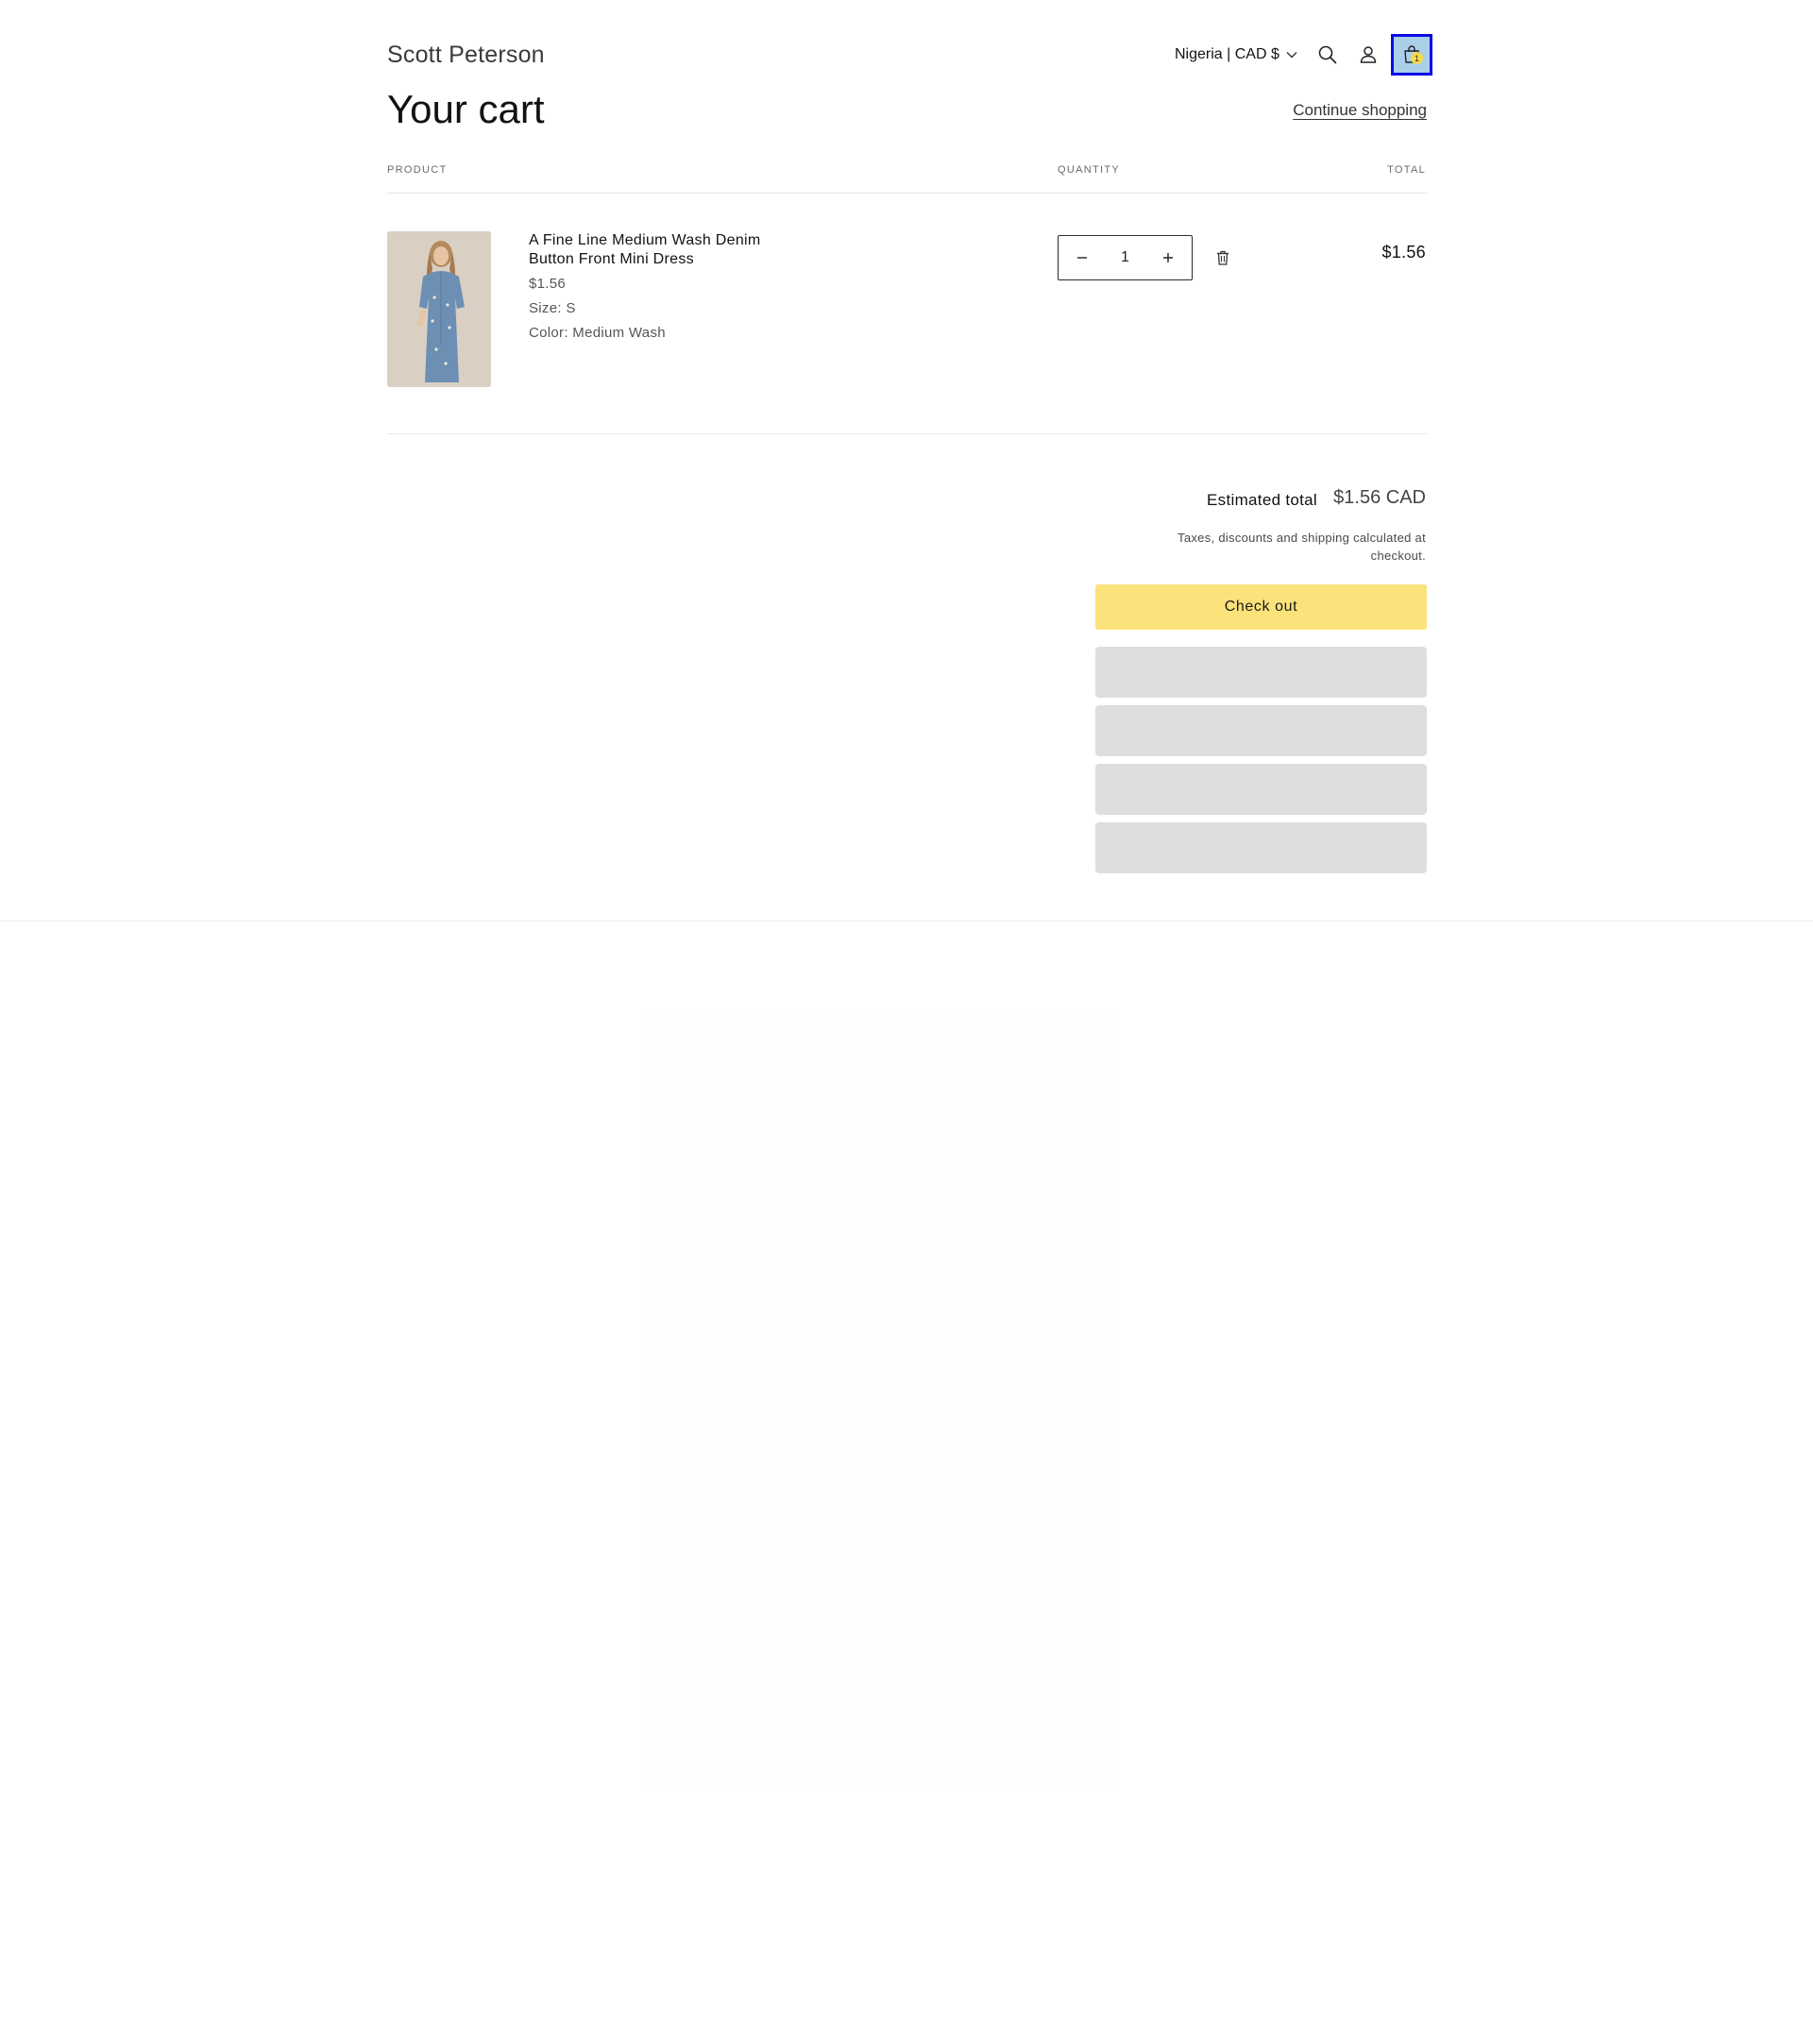  I want to click on account-button, so click(1368, 55).